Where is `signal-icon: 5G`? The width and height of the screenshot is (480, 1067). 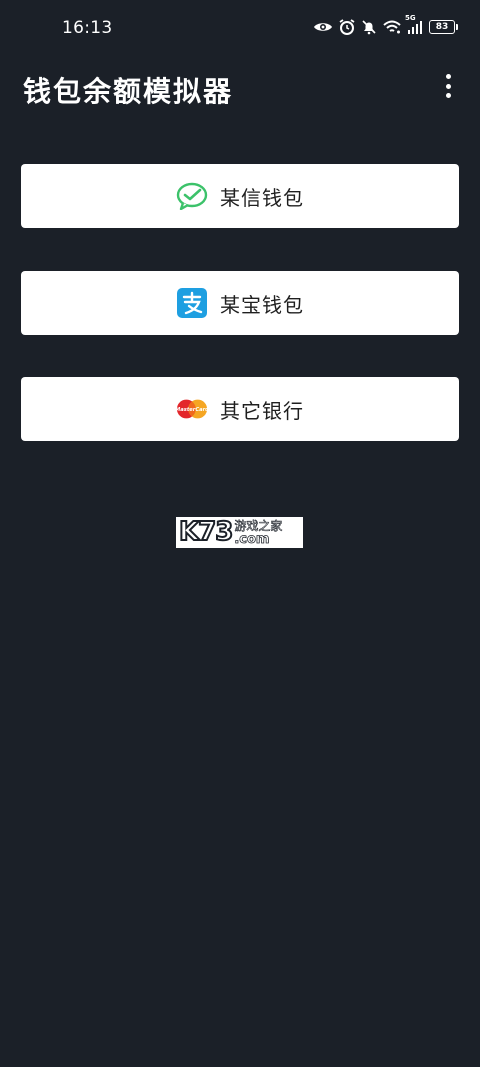
signal-icon: 5G is located at coordinates (414, 24).